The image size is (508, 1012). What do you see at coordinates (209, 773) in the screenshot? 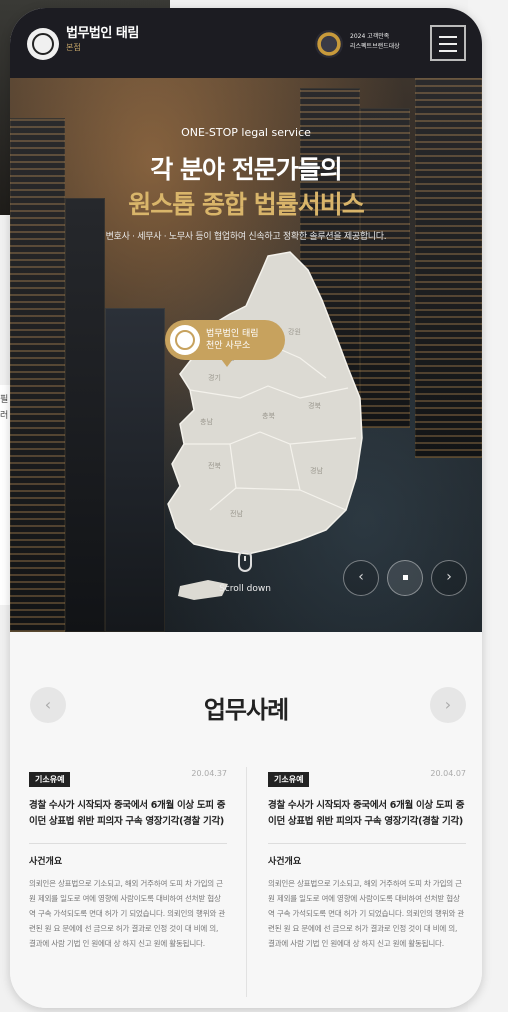
I see `case-date: 20.04.37` at bounding box center [209, 773].